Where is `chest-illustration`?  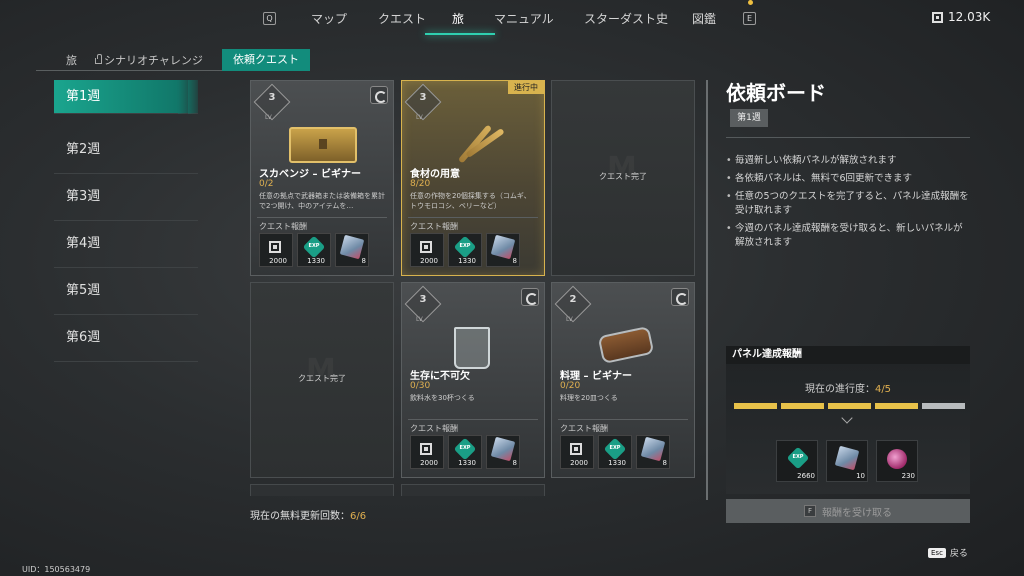
chest-illustration is located at coordinates (323, 145).